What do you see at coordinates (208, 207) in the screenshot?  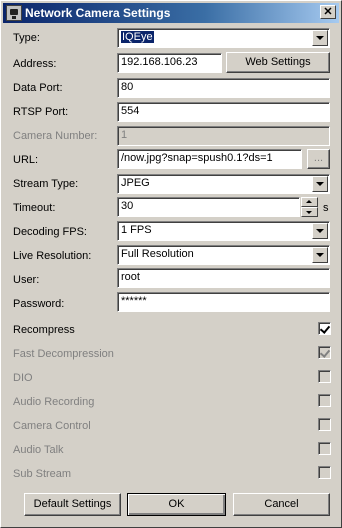 I see `timeout-input: 30` at bounding box center [208, 207].